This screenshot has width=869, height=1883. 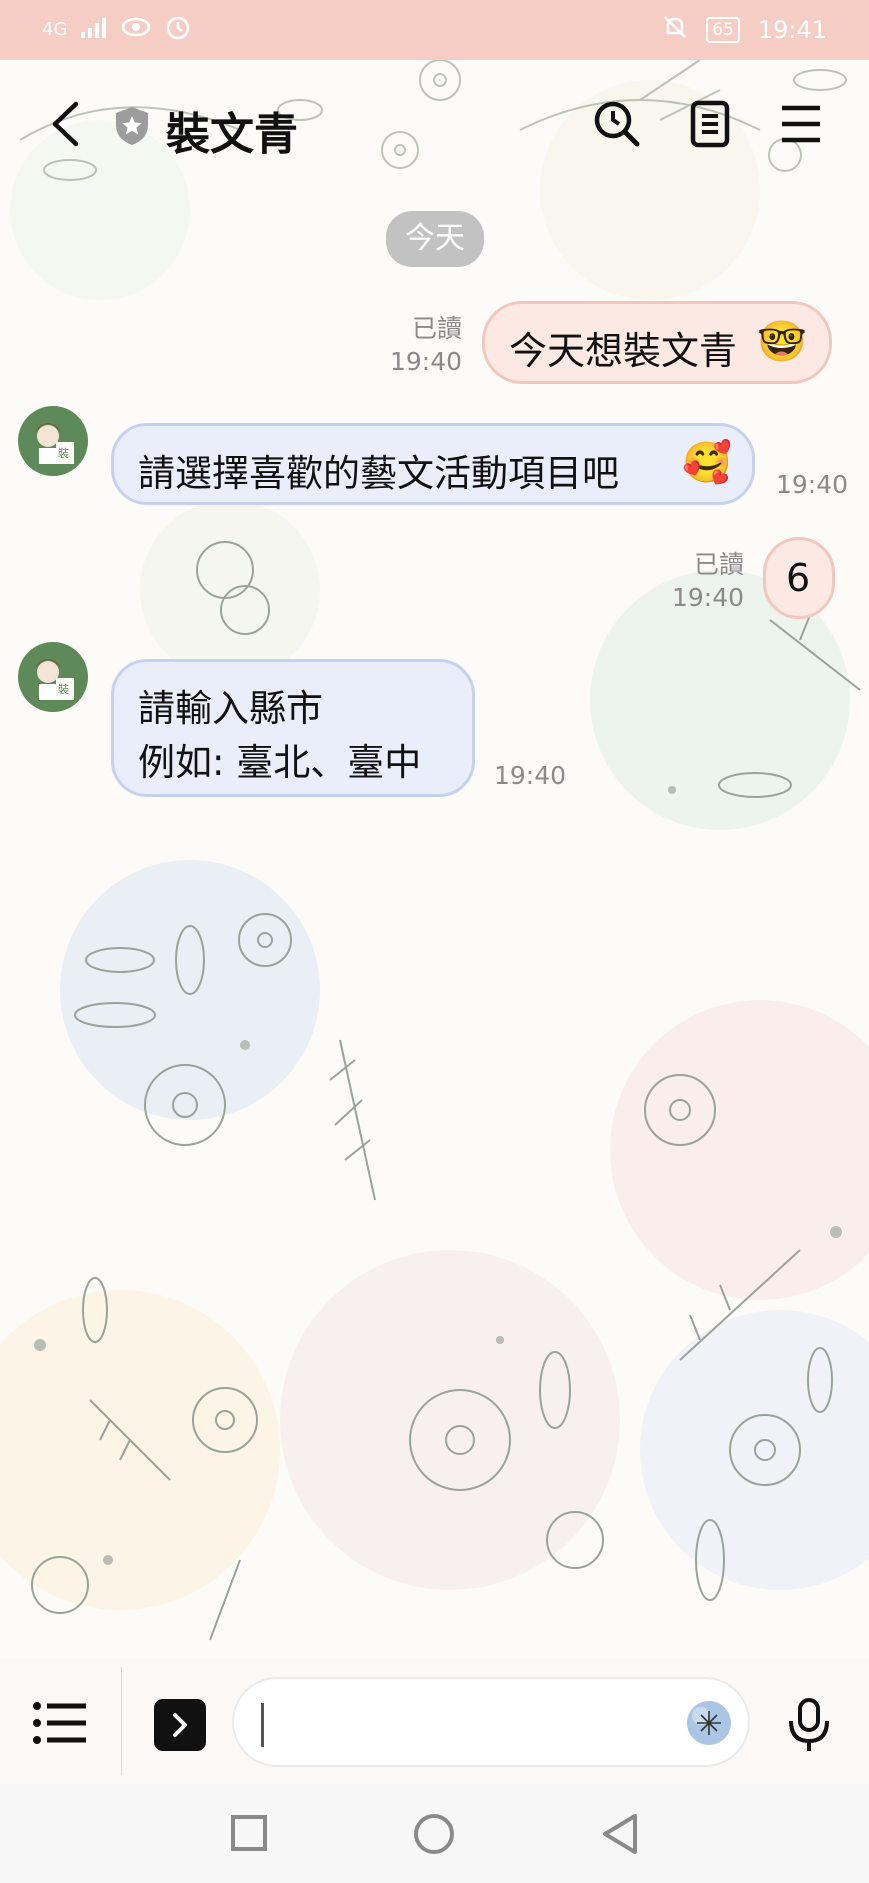 What do you see at coordinates (435, 239) in the screenshot?
I see `date-chip: 今天` at bounding box center [435, 239].